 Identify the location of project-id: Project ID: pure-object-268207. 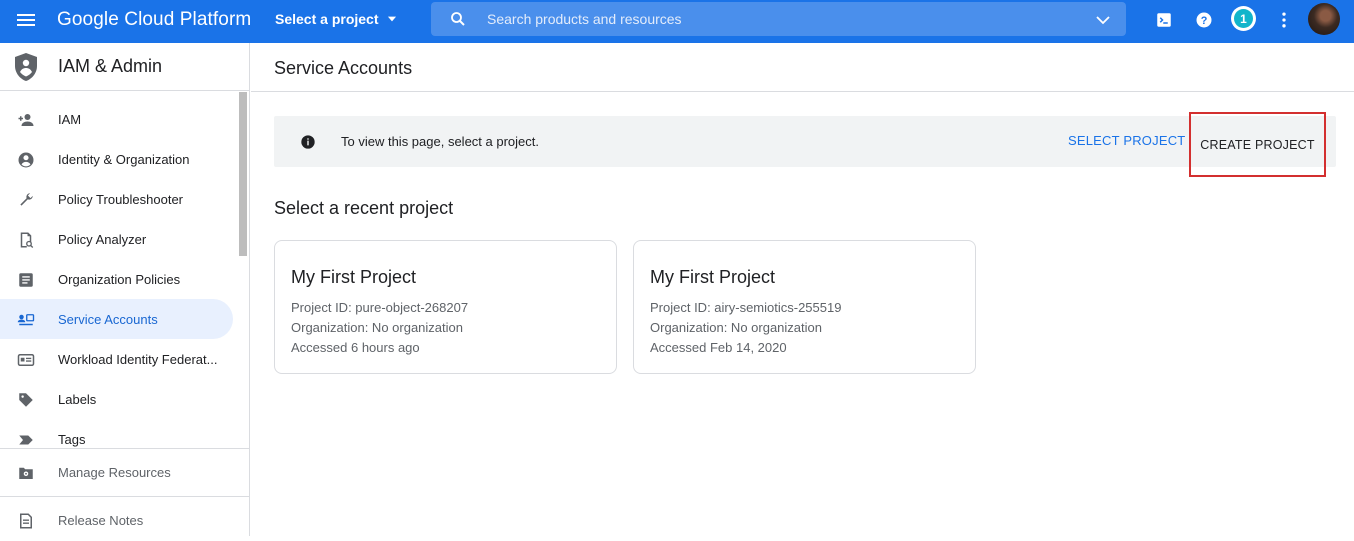
(380, 307).